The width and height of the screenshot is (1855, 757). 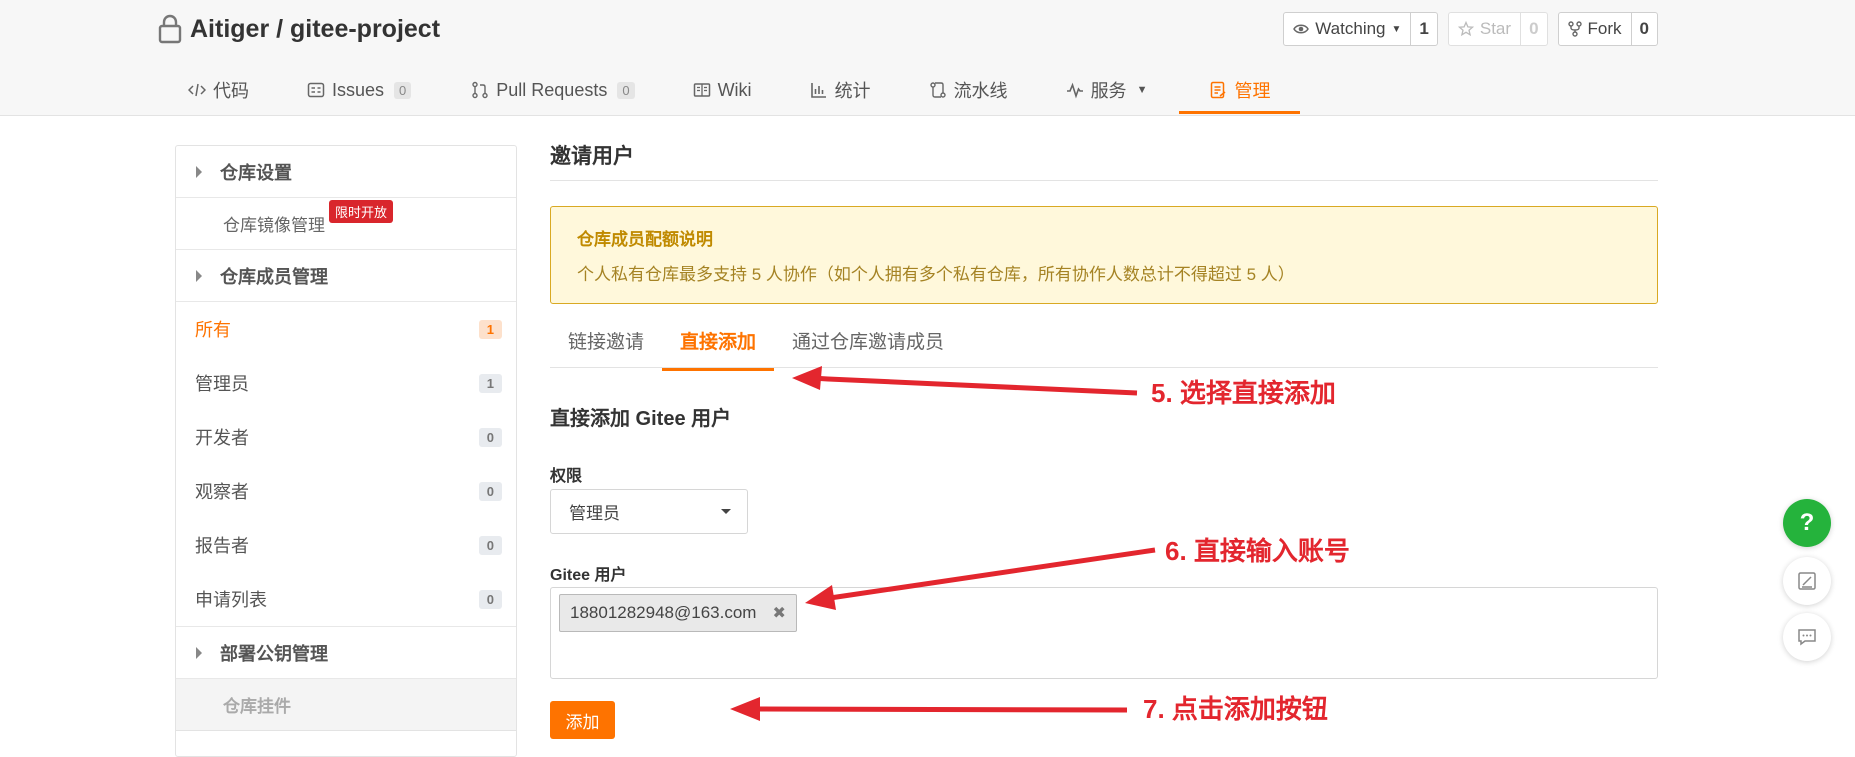 What do you see at coordinates (663, 612) in the screenshot?
I see `user-chip-text: 18801282948@163.com` at bounding box center [663, 612].